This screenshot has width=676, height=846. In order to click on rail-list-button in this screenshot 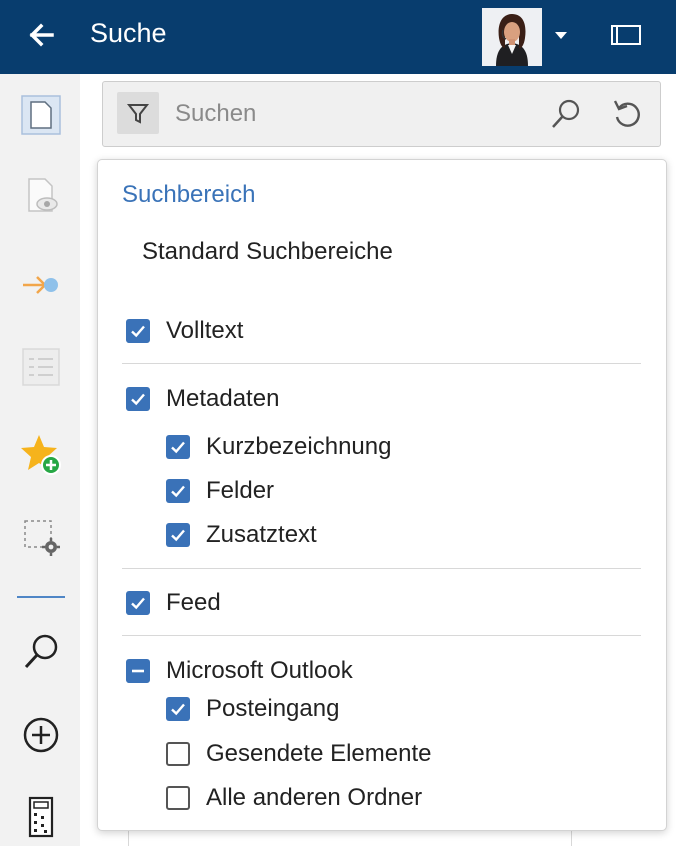, I will do `click(41, 367)`.